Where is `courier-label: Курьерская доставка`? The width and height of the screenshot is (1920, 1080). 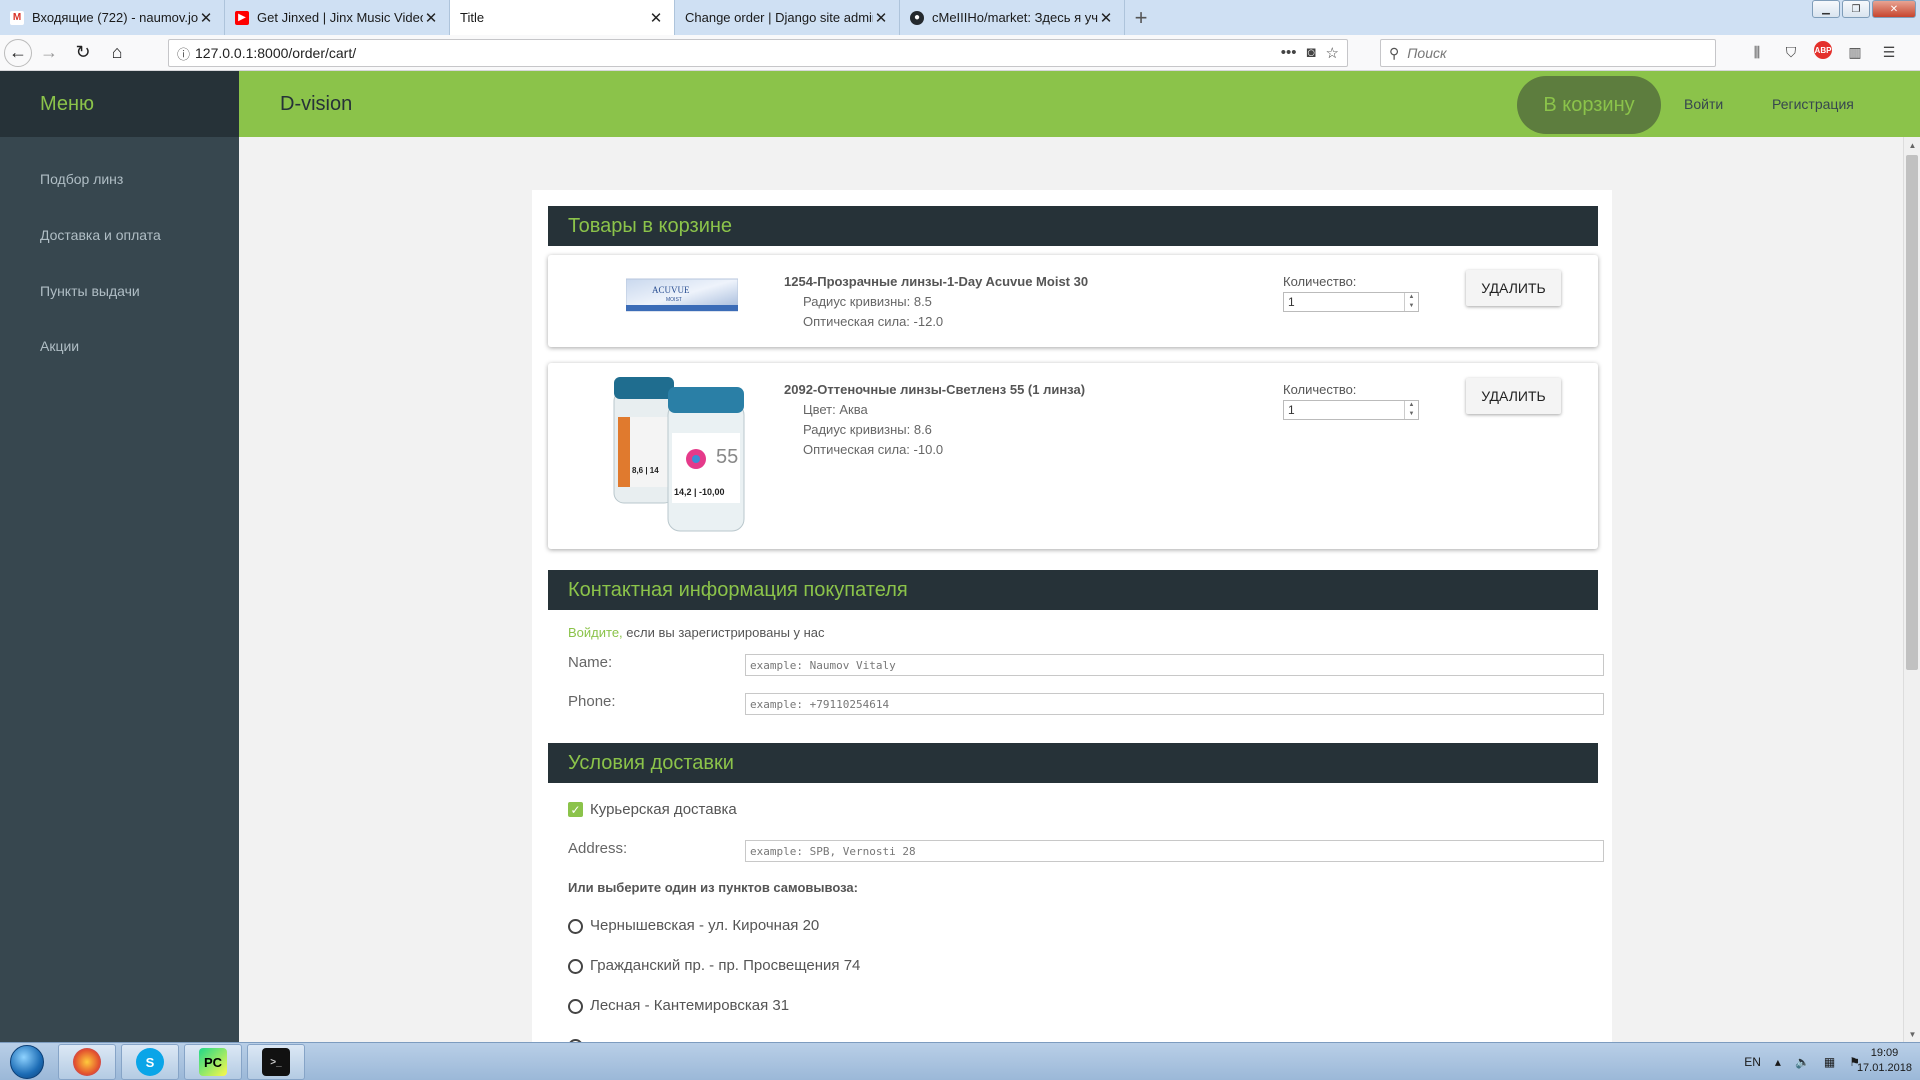
courier-label: Курьерская доставка is located at coordinates (663, 809).